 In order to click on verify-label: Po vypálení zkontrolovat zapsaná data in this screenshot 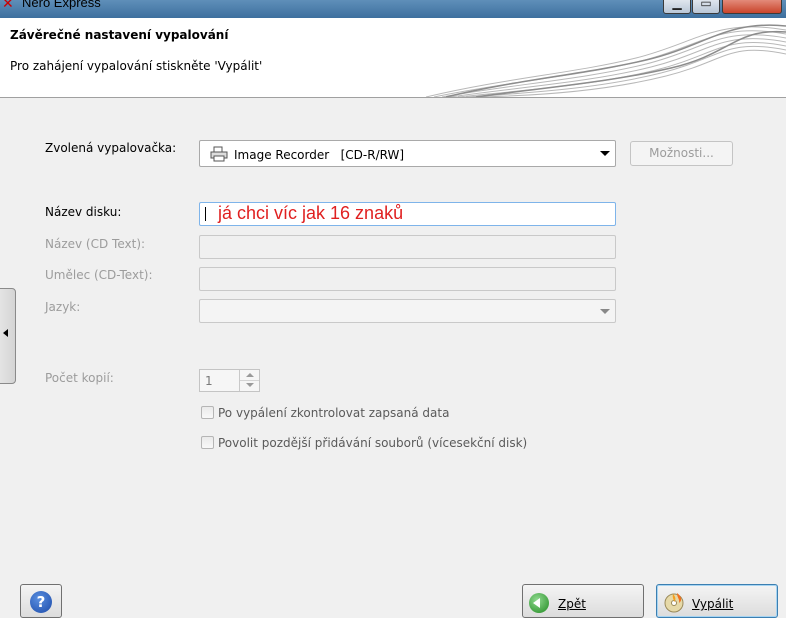, I will do `click(334, 413)`.